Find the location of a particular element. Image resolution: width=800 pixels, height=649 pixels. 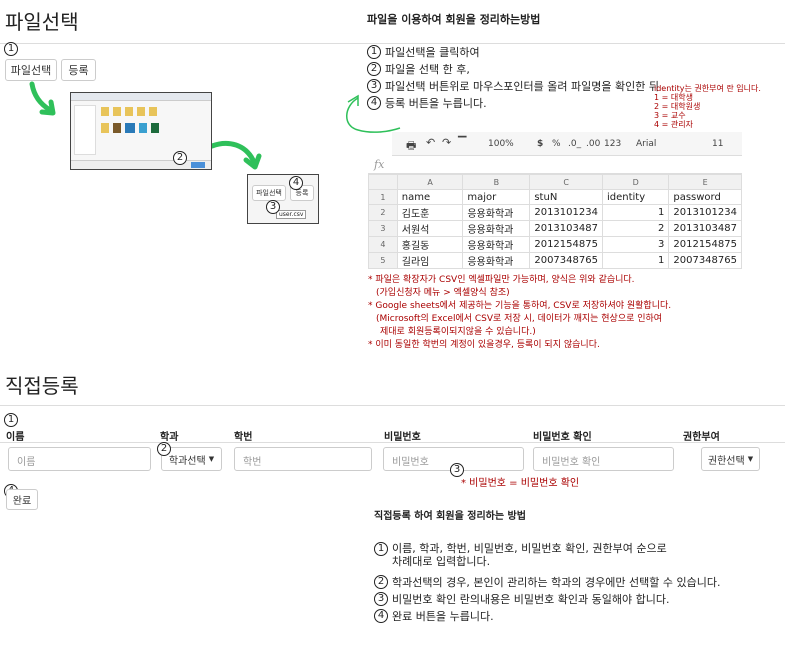

decrease-decimal-button: .0_ is located at coordinates (574, 144).